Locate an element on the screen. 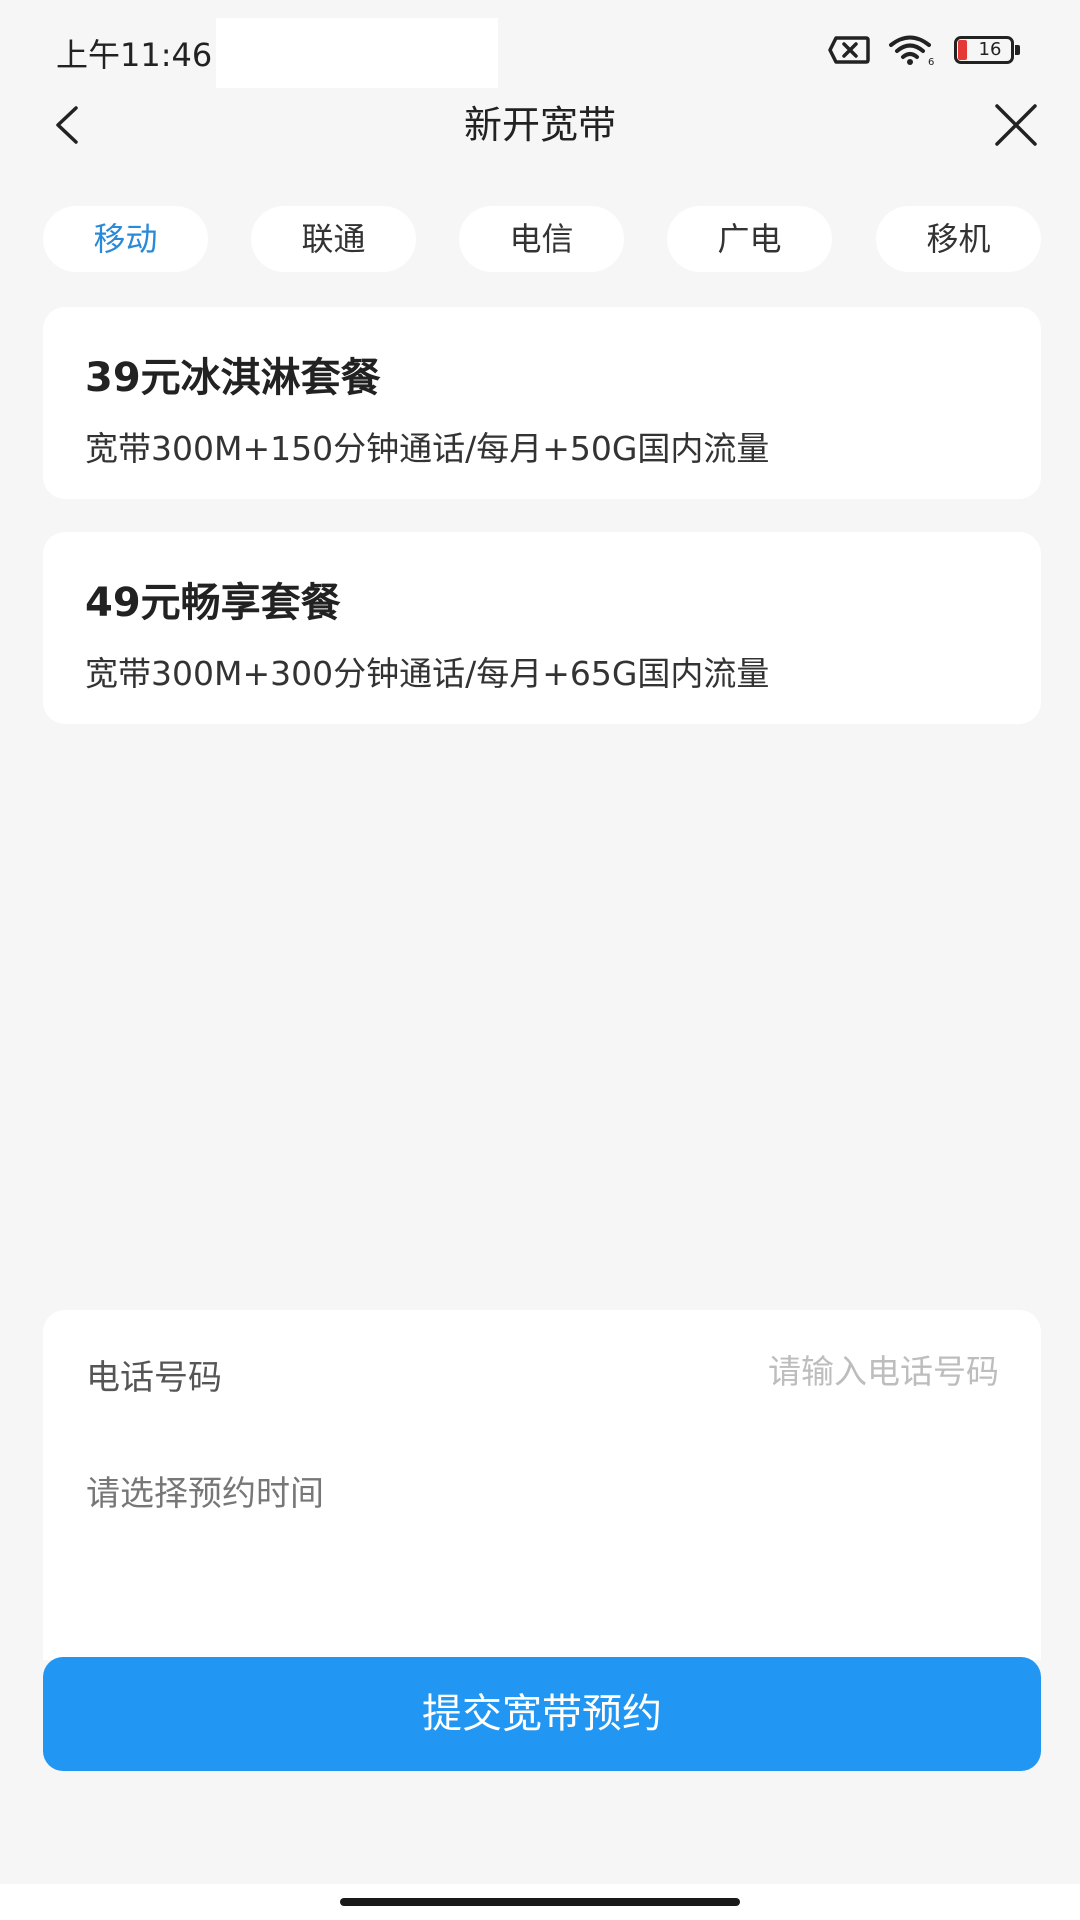 The width and height of the screenshot is (1080, 1920). carrier-tabs: 移动 联通 电信 广电 移机 is located at coordinates (542, 239).